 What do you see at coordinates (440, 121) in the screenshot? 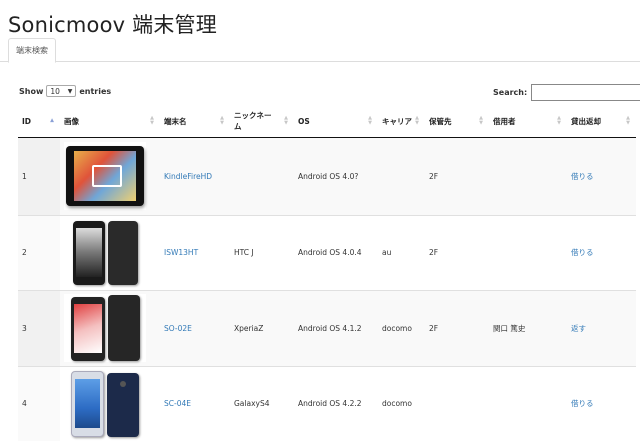
I see `column-label: 保管先` at bounding box center [440, 121].